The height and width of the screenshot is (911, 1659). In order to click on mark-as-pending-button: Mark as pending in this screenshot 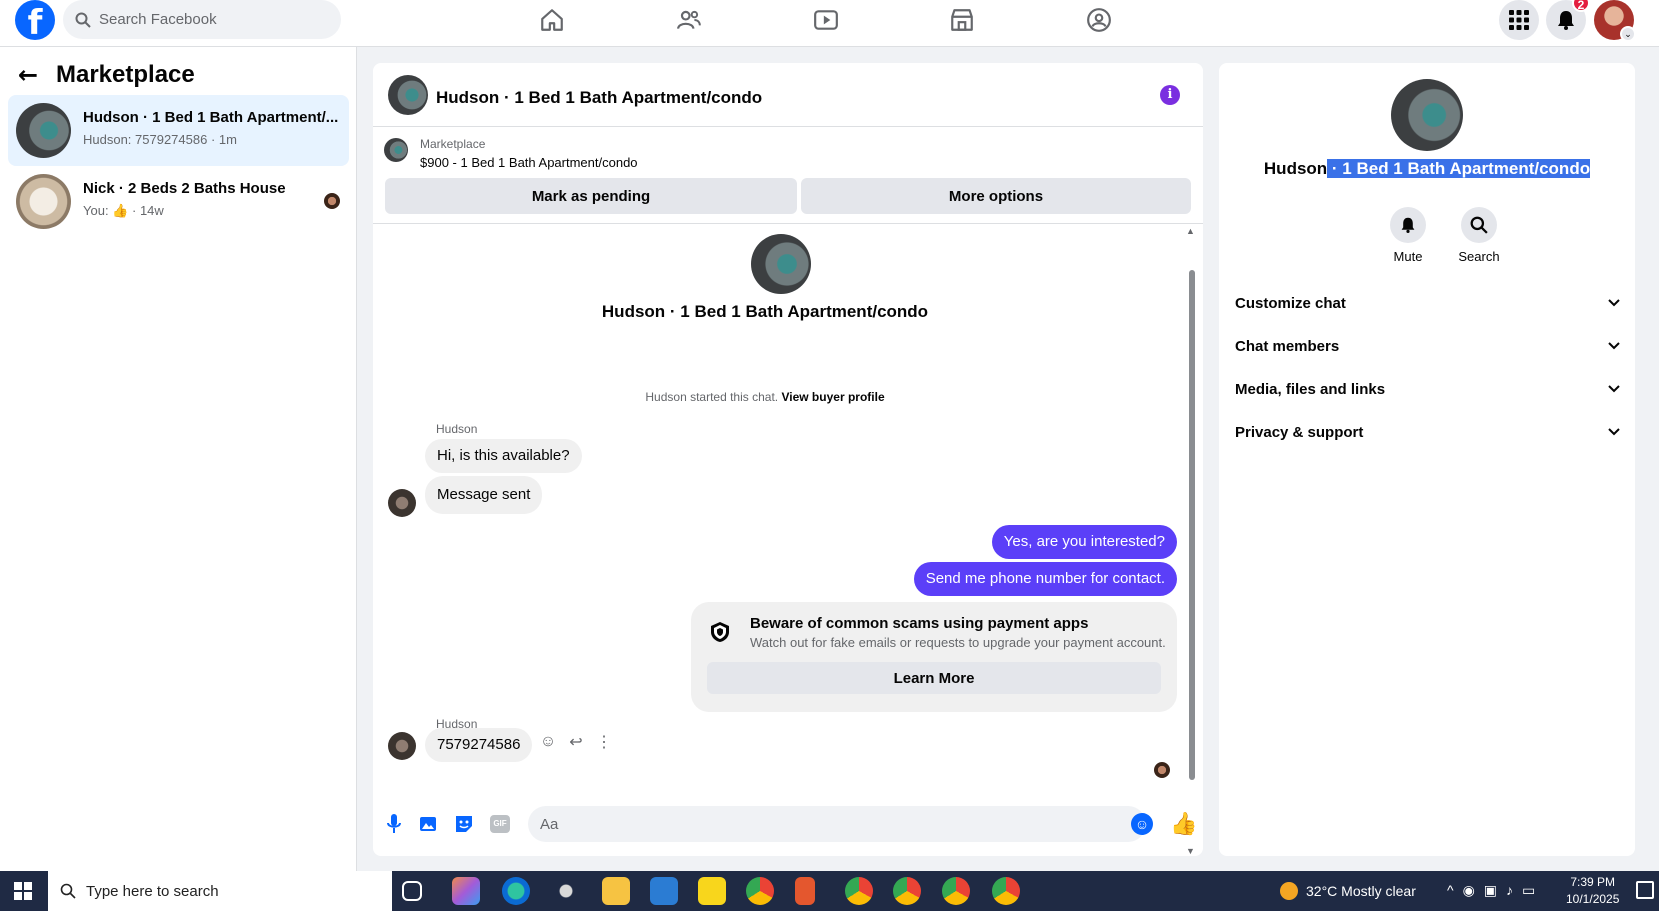, I will do `click(591, 196)`.